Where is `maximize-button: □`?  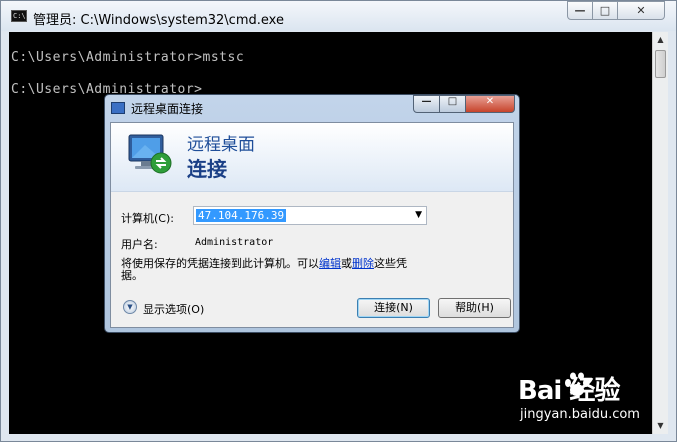 maximize-button: □ is located at coordinates (605, 10).